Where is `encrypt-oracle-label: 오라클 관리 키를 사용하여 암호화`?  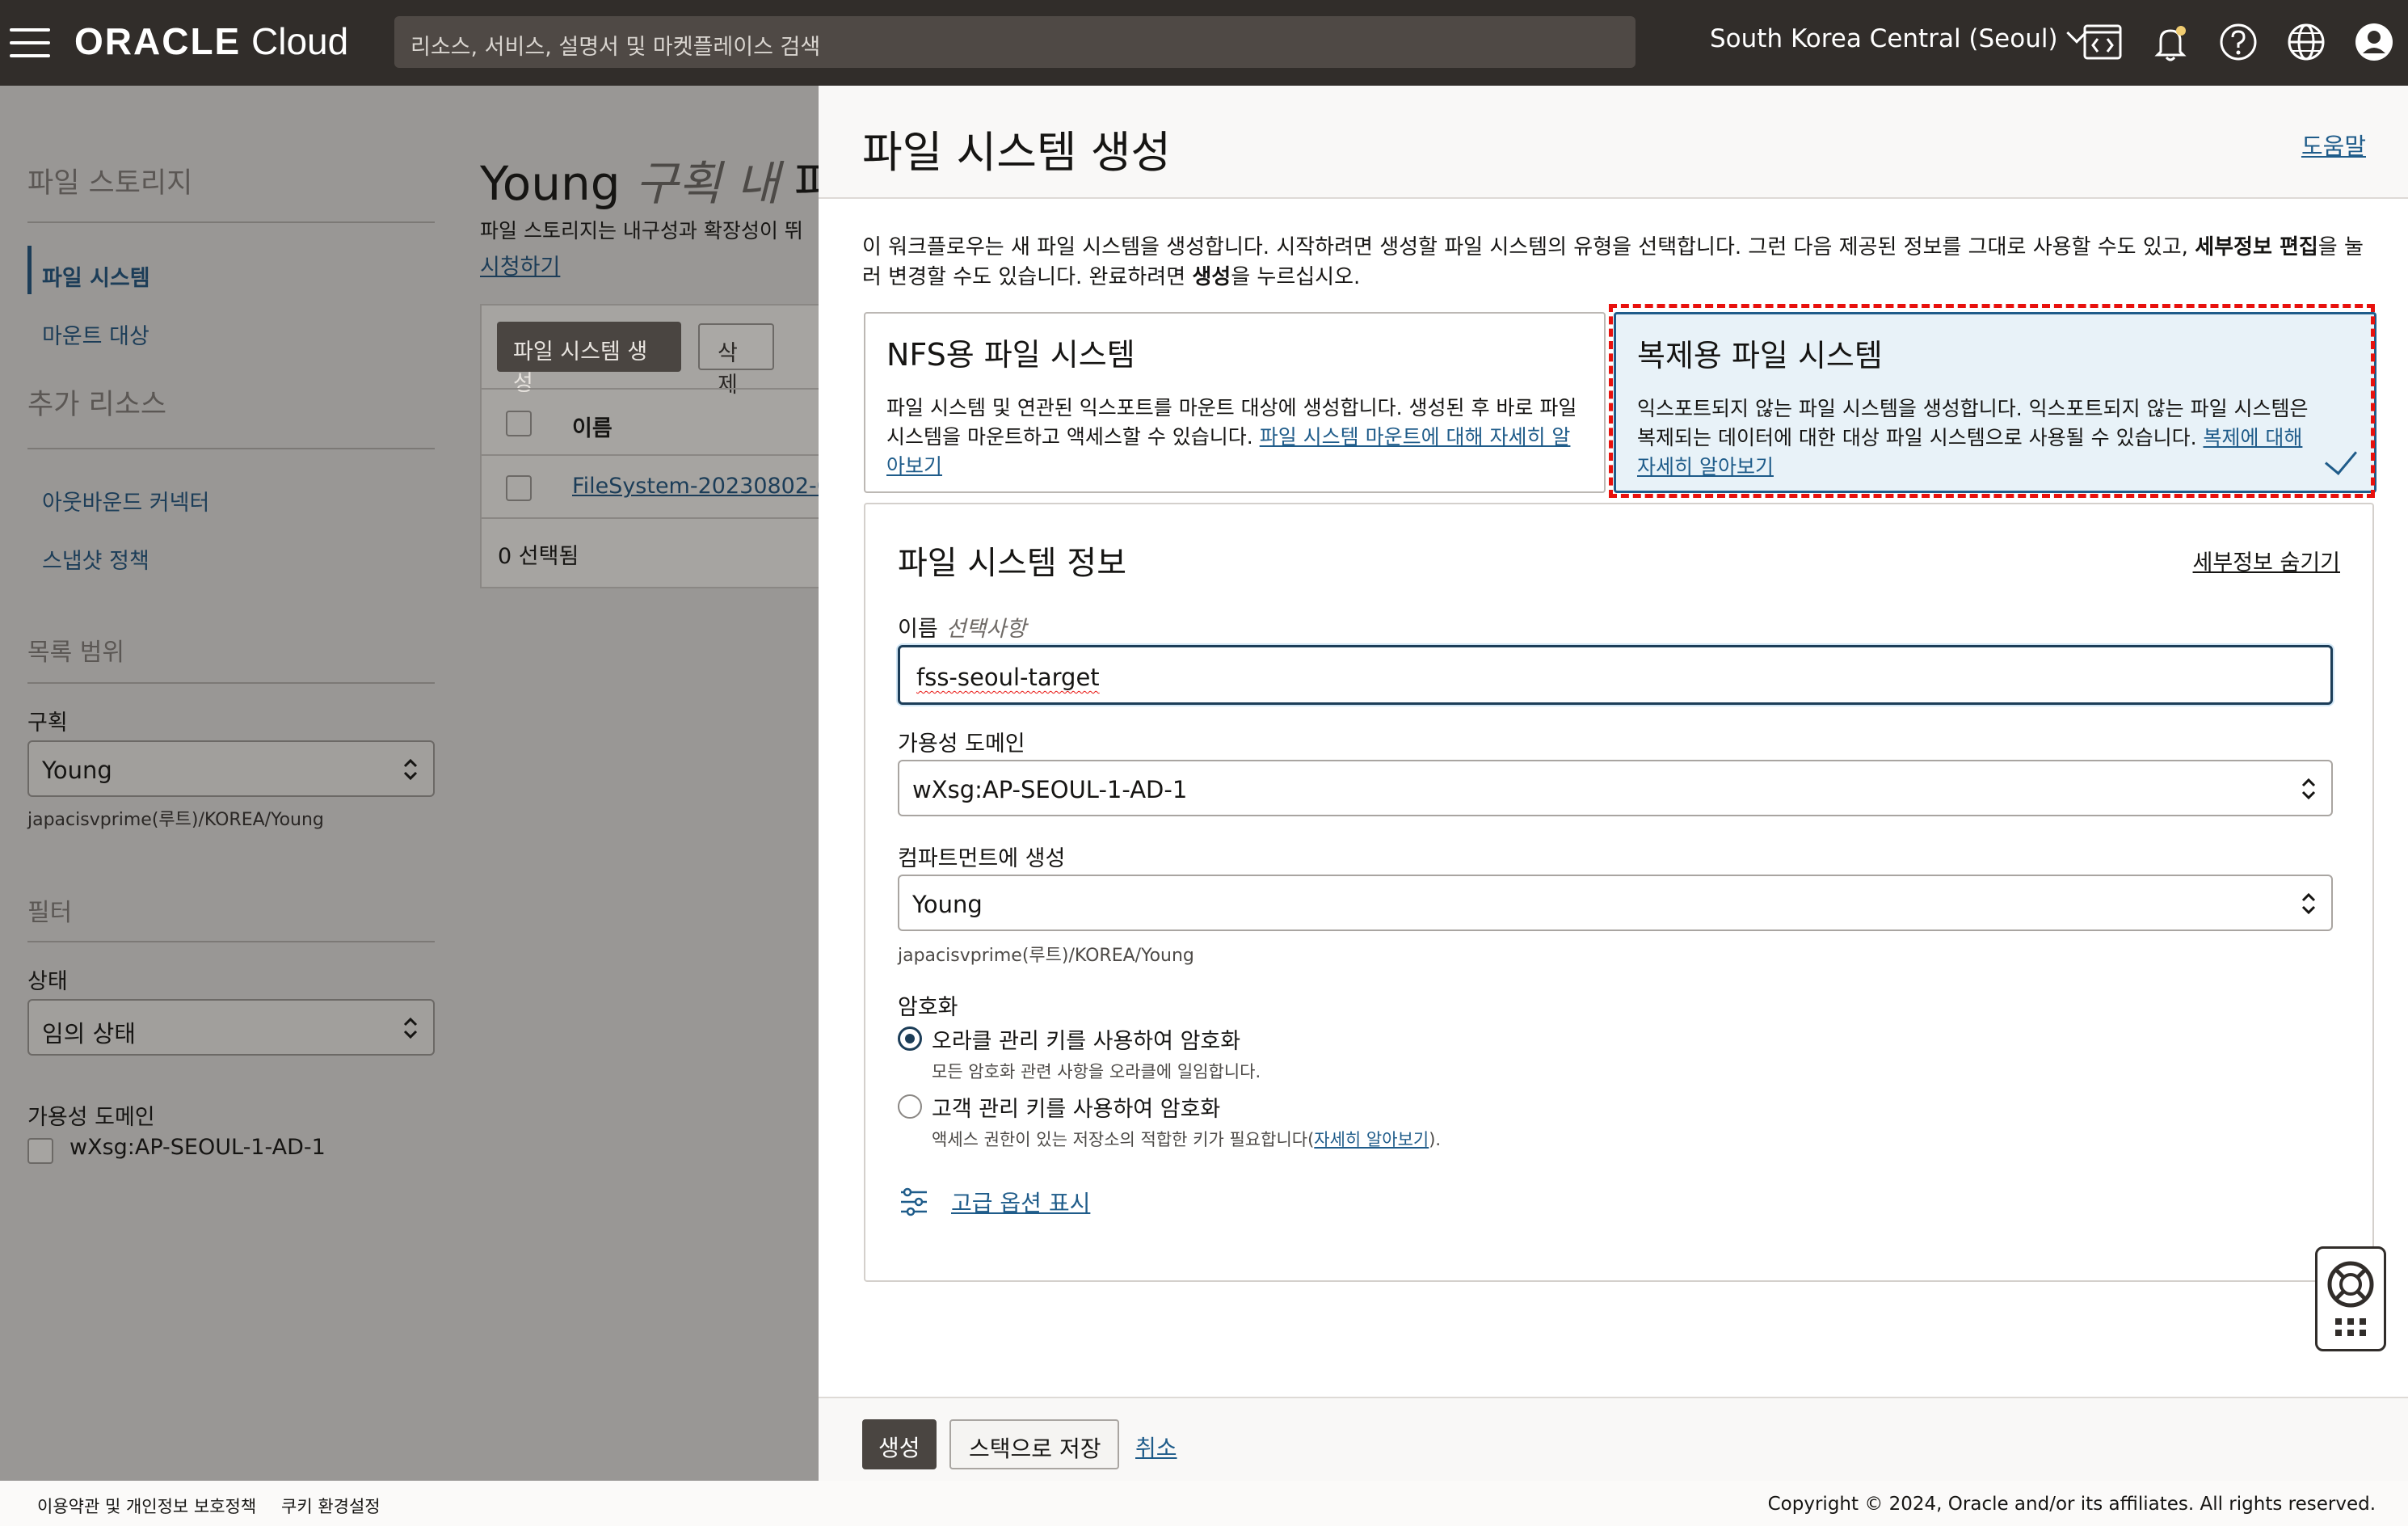
encrypt-oracle-label: 오라클 관리 키를 사용하여 암호화 is located at coordinates (1086, 1042).